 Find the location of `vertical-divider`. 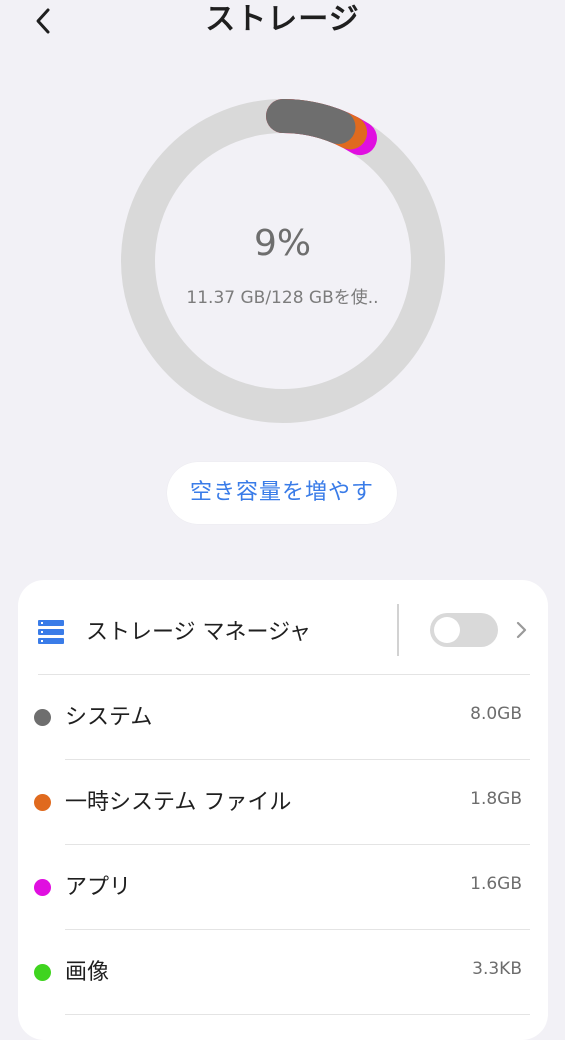

vertical-divider is located at coordinates (398, 630).